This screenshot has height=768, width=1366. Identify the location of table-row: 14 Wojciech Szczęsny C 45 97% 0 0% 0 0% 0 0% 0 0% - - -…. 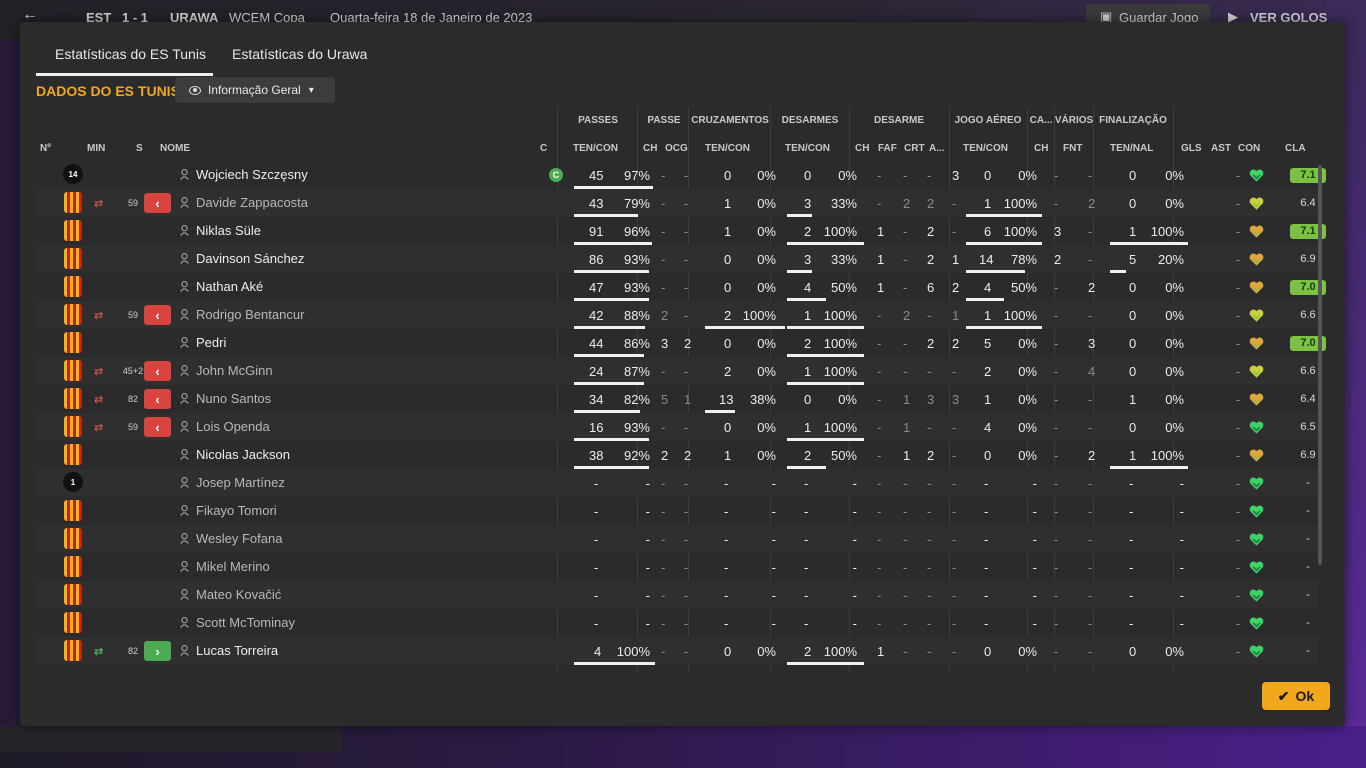
(681, 175).